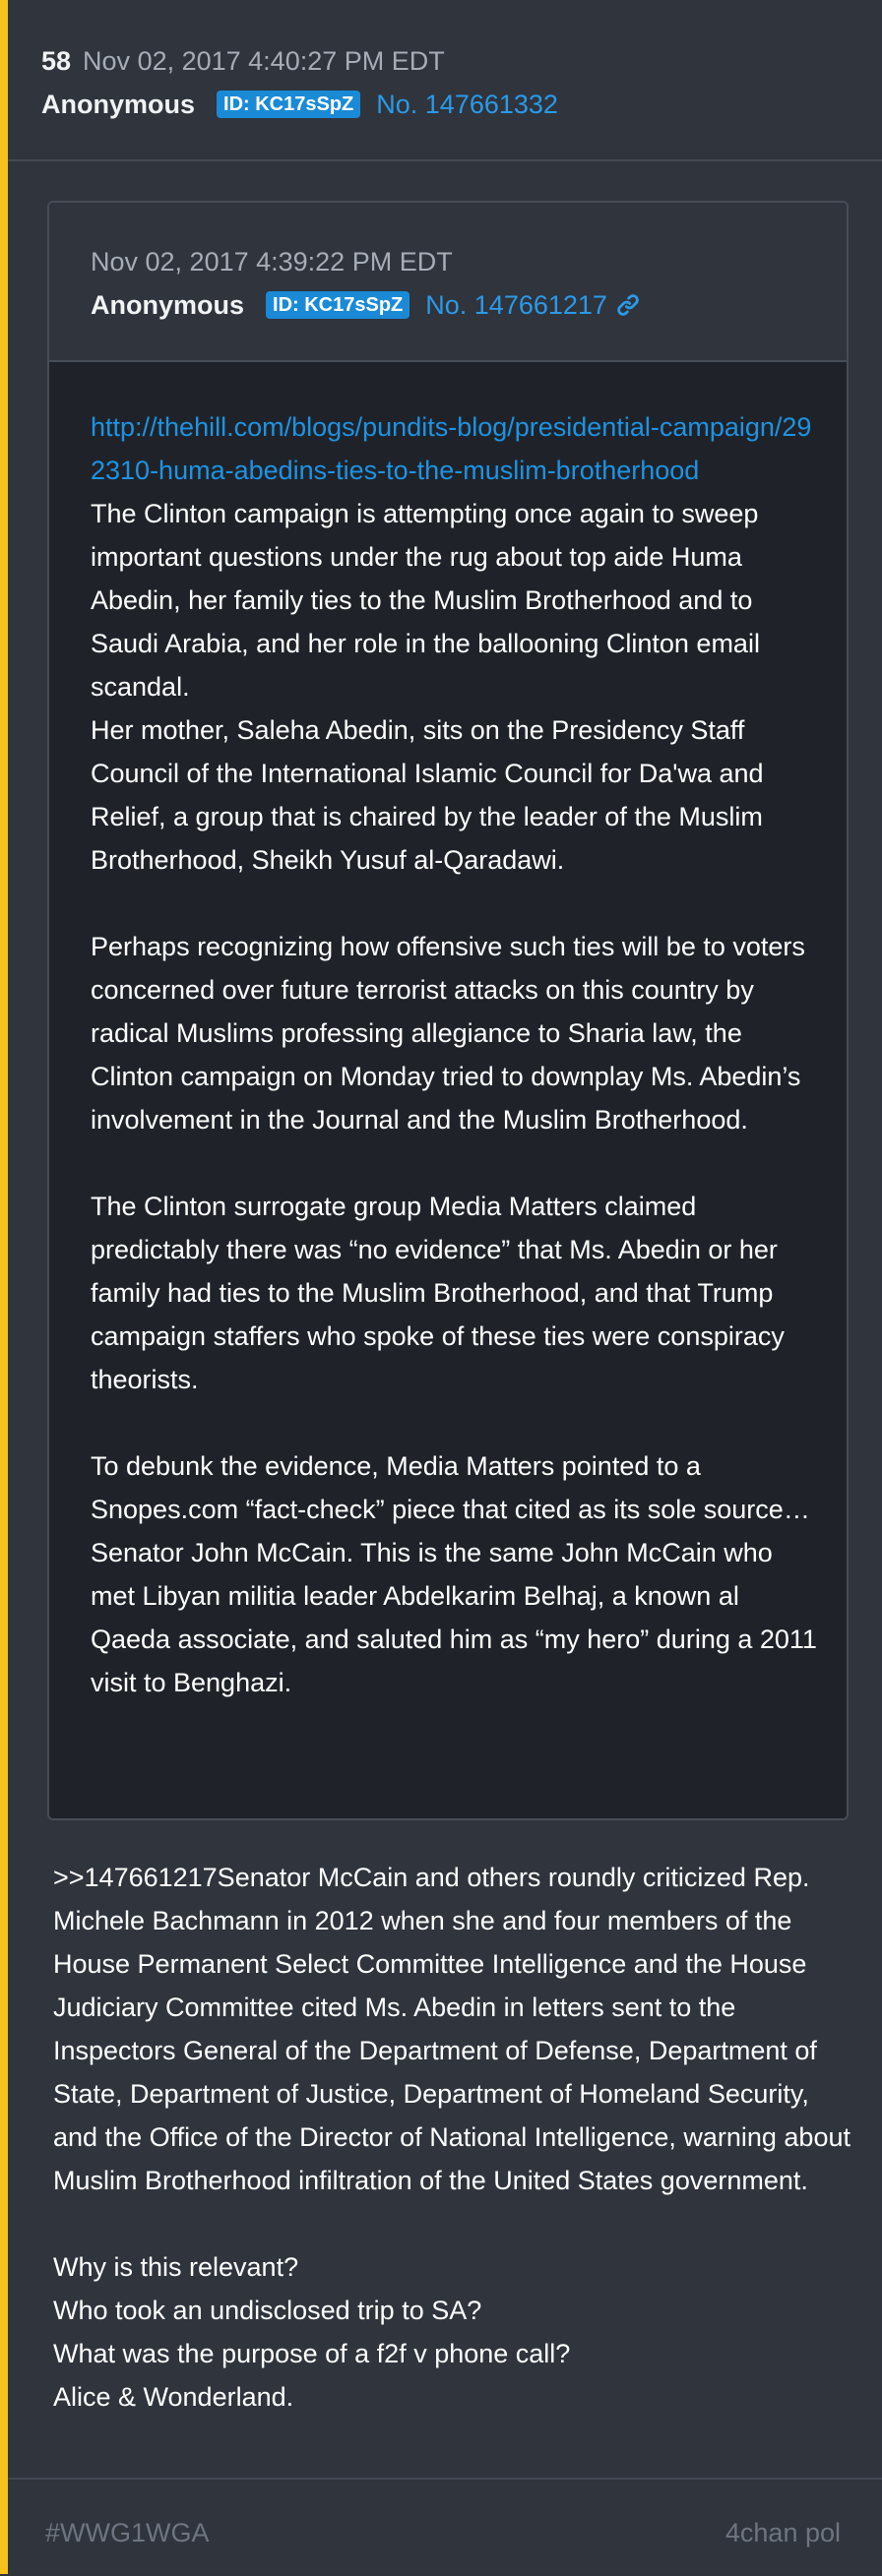  I want to click on post-number: 58, so click(56, 61).